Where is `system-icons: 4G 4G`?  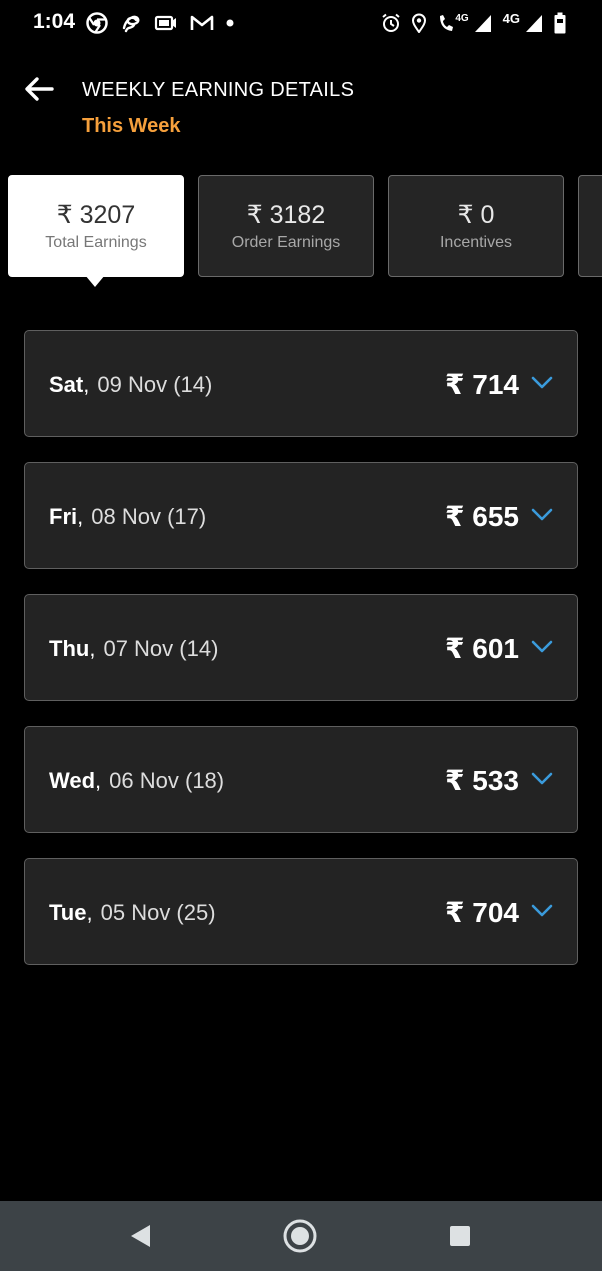 system-icons: 4G 4G is located at coordinates (473, 23).